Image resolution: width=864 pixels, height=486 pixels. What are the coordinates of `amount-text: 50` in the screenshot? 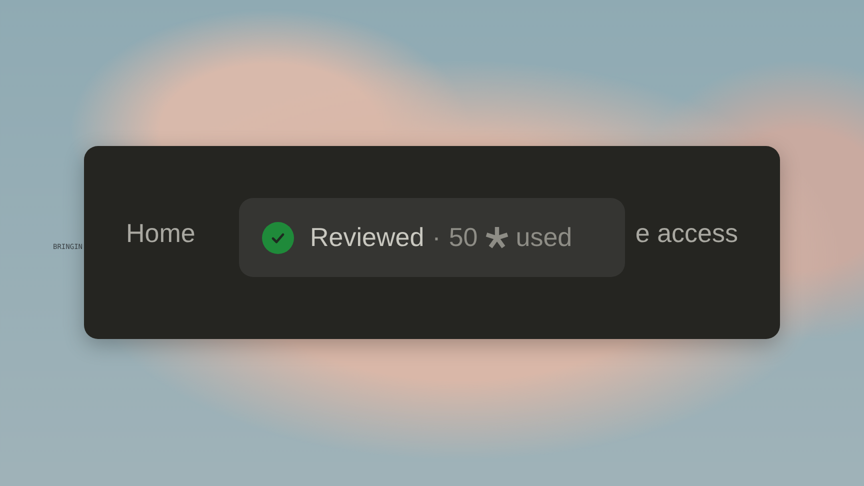 It's located at (463, 237).